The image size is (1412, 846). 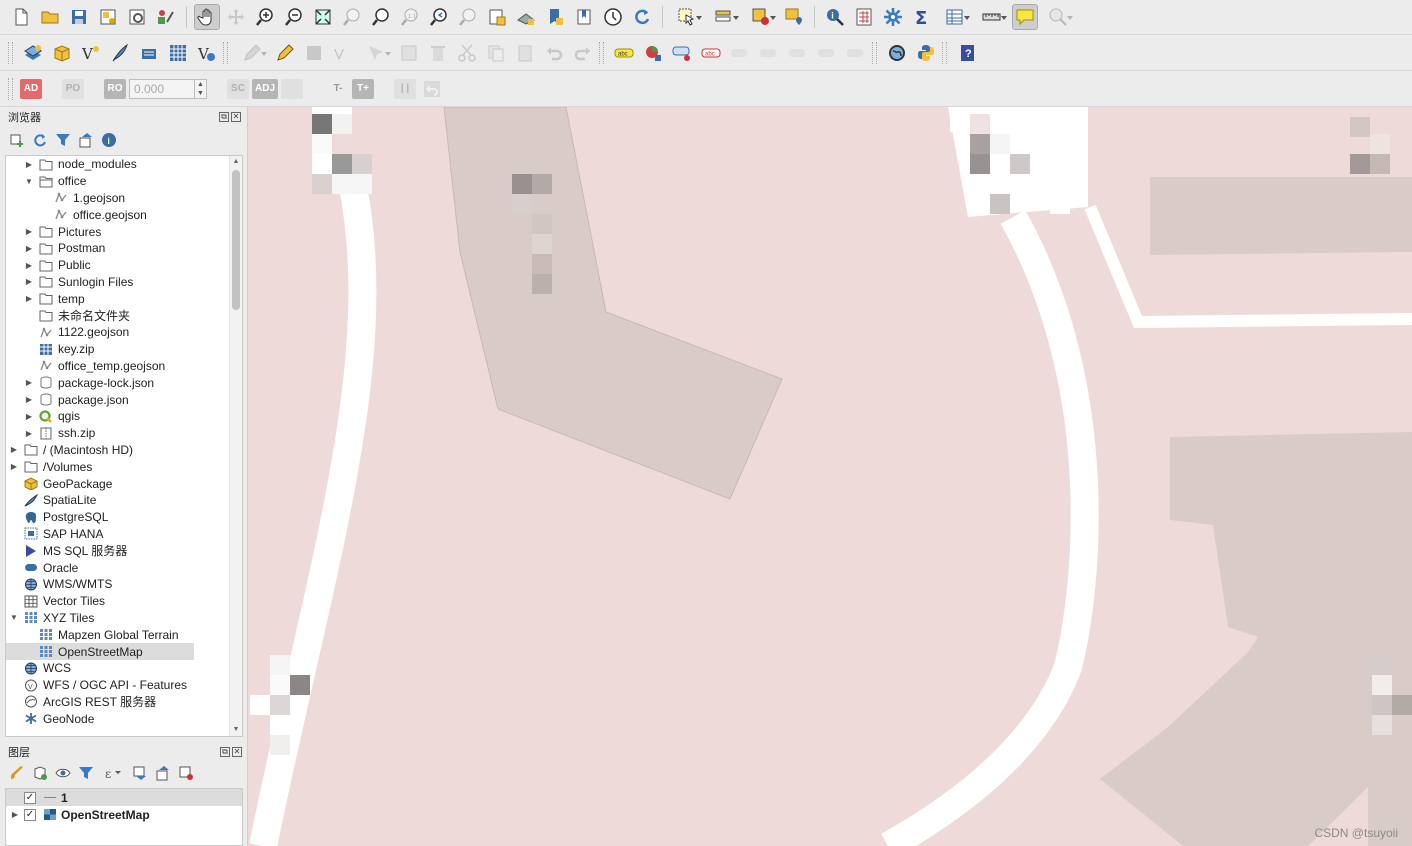 I want to click on close-layers-button: ✕, so click(x=237, y=752).